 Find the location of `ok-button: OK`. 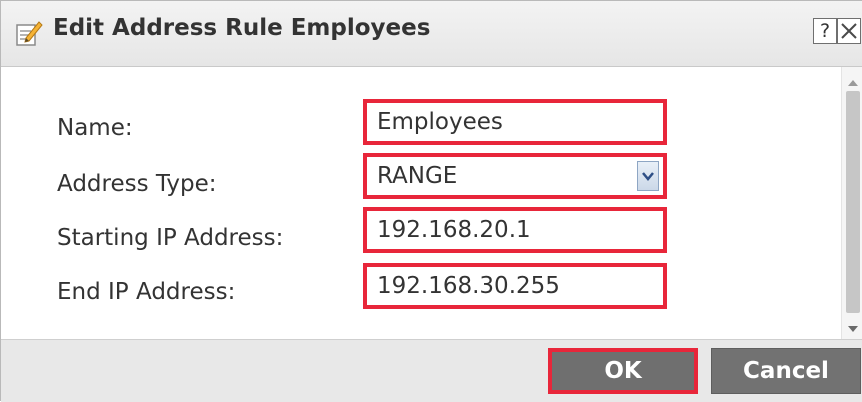

ok-button: OK is located at coordinates (623, 371).